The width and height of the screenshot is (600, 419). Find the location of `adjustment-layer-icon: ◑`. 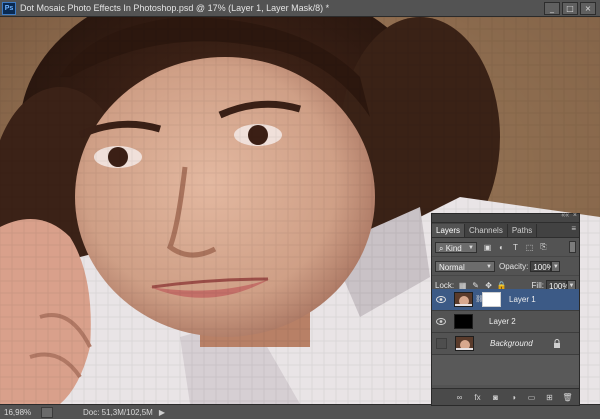

adjustment-layer-icon: ◑ is located at coordinates (513, 397).